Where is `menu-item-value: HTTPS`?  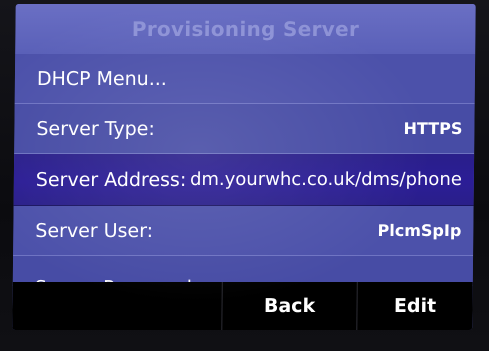 menu-item-value: HTTPS is located at coordinates (433, 128).